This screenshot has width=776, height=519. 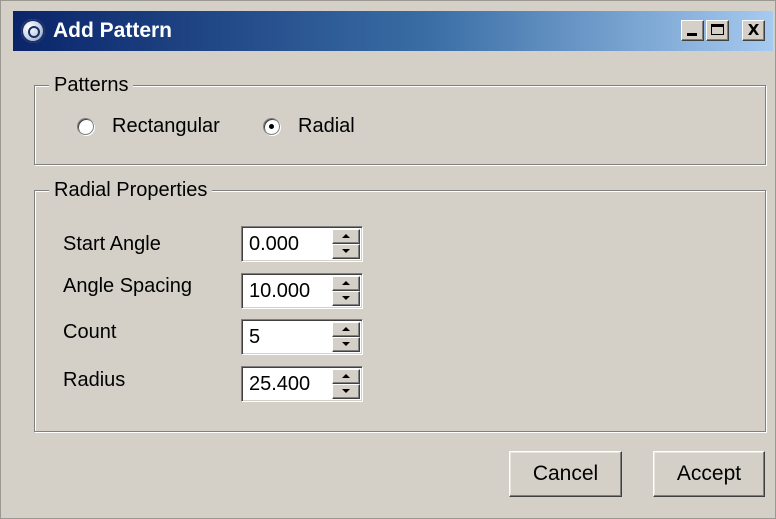 I want to click on radio-checked-icon, so click(x=271, y=126).